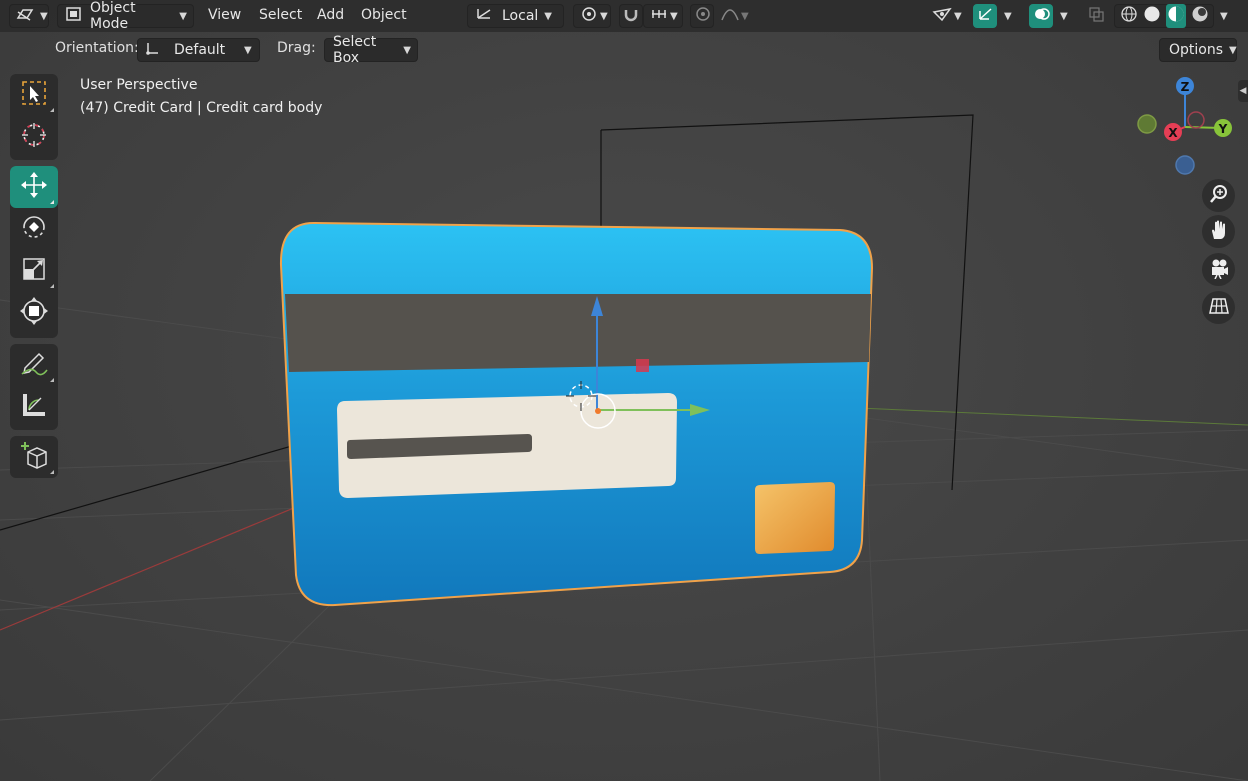 The width and height of the screenshot is (1248, 781). What do you see at coordinates (1147, 124) in the screenshot?
I see `gizmo-neg-y` at bounding box center [1147, 124].